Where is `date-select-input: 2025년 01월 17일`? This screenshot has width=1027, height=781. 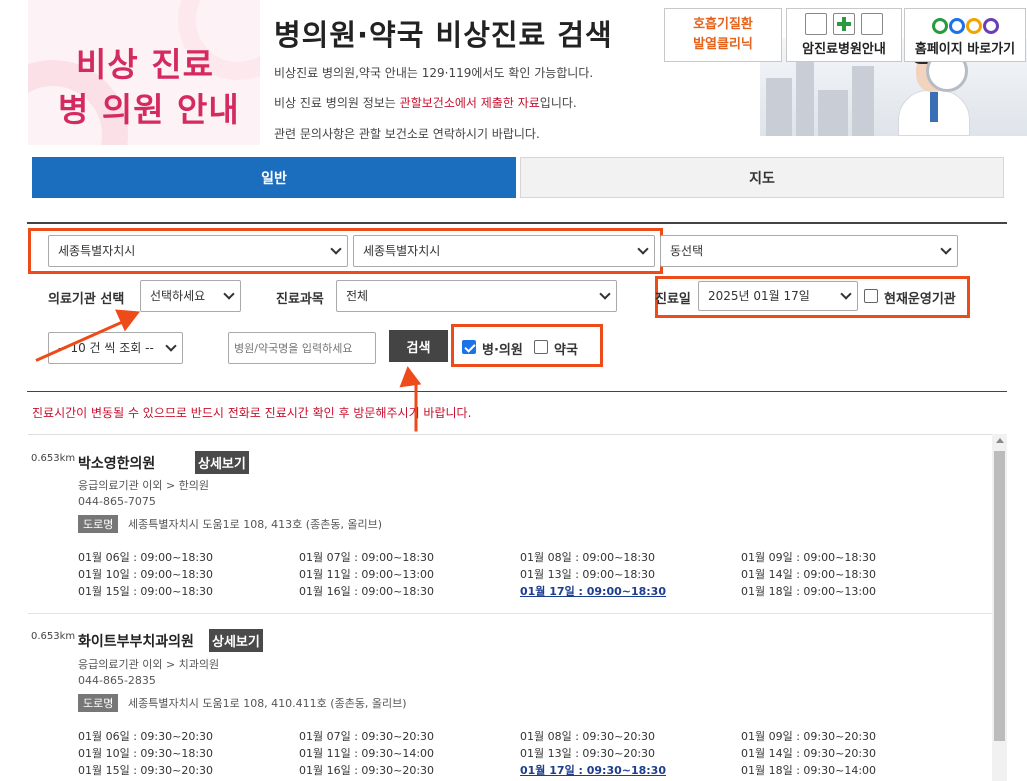
date-select-input: 2025년 01월 17일 is located at coordinates (778, 296).